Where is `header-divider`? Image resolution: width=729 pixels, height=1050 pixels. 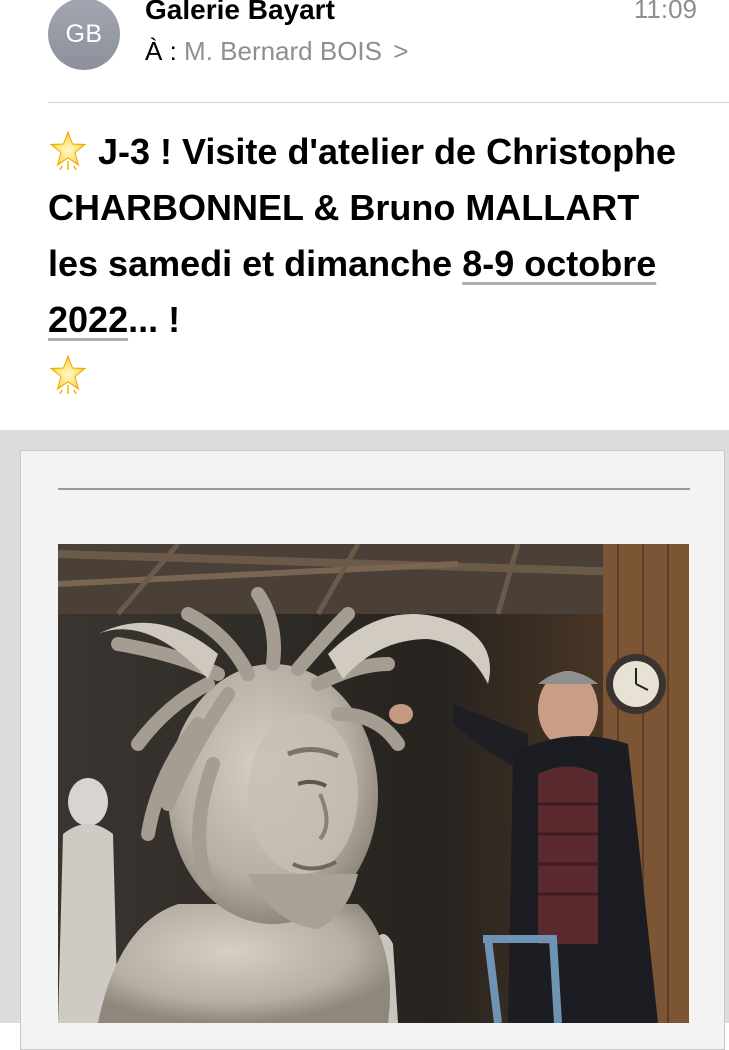 header-divider is located at coordinates (388, 102).